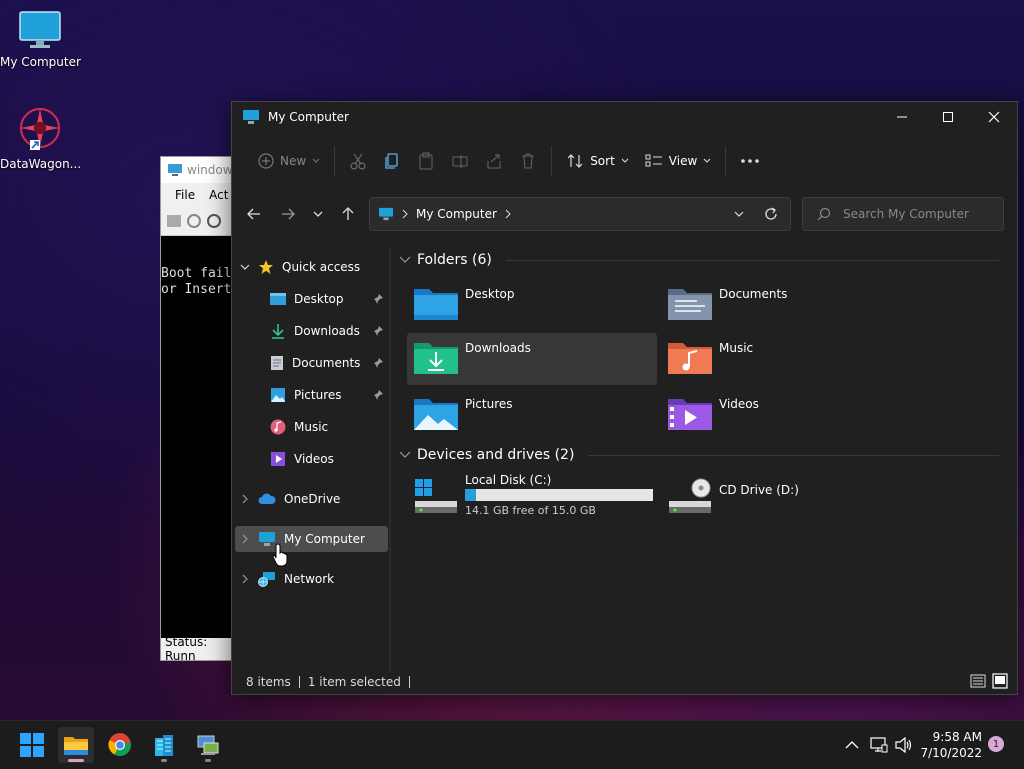 This screenshot has height=769, width=1024. I want to click on stop-icon, so click(214, 221).